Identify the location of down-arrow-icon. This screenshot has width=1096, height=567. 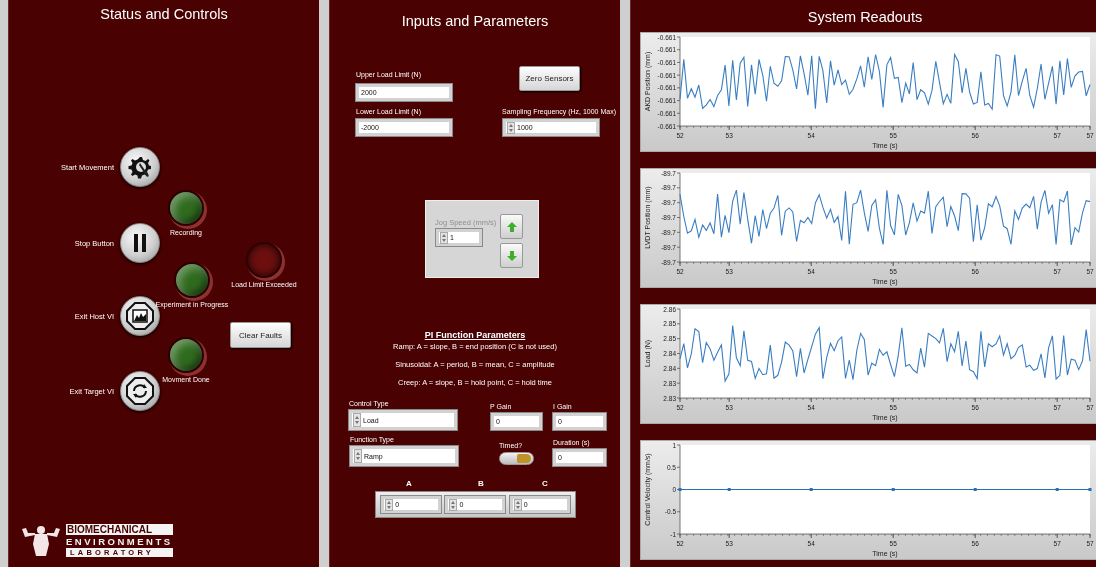
(511, 255).